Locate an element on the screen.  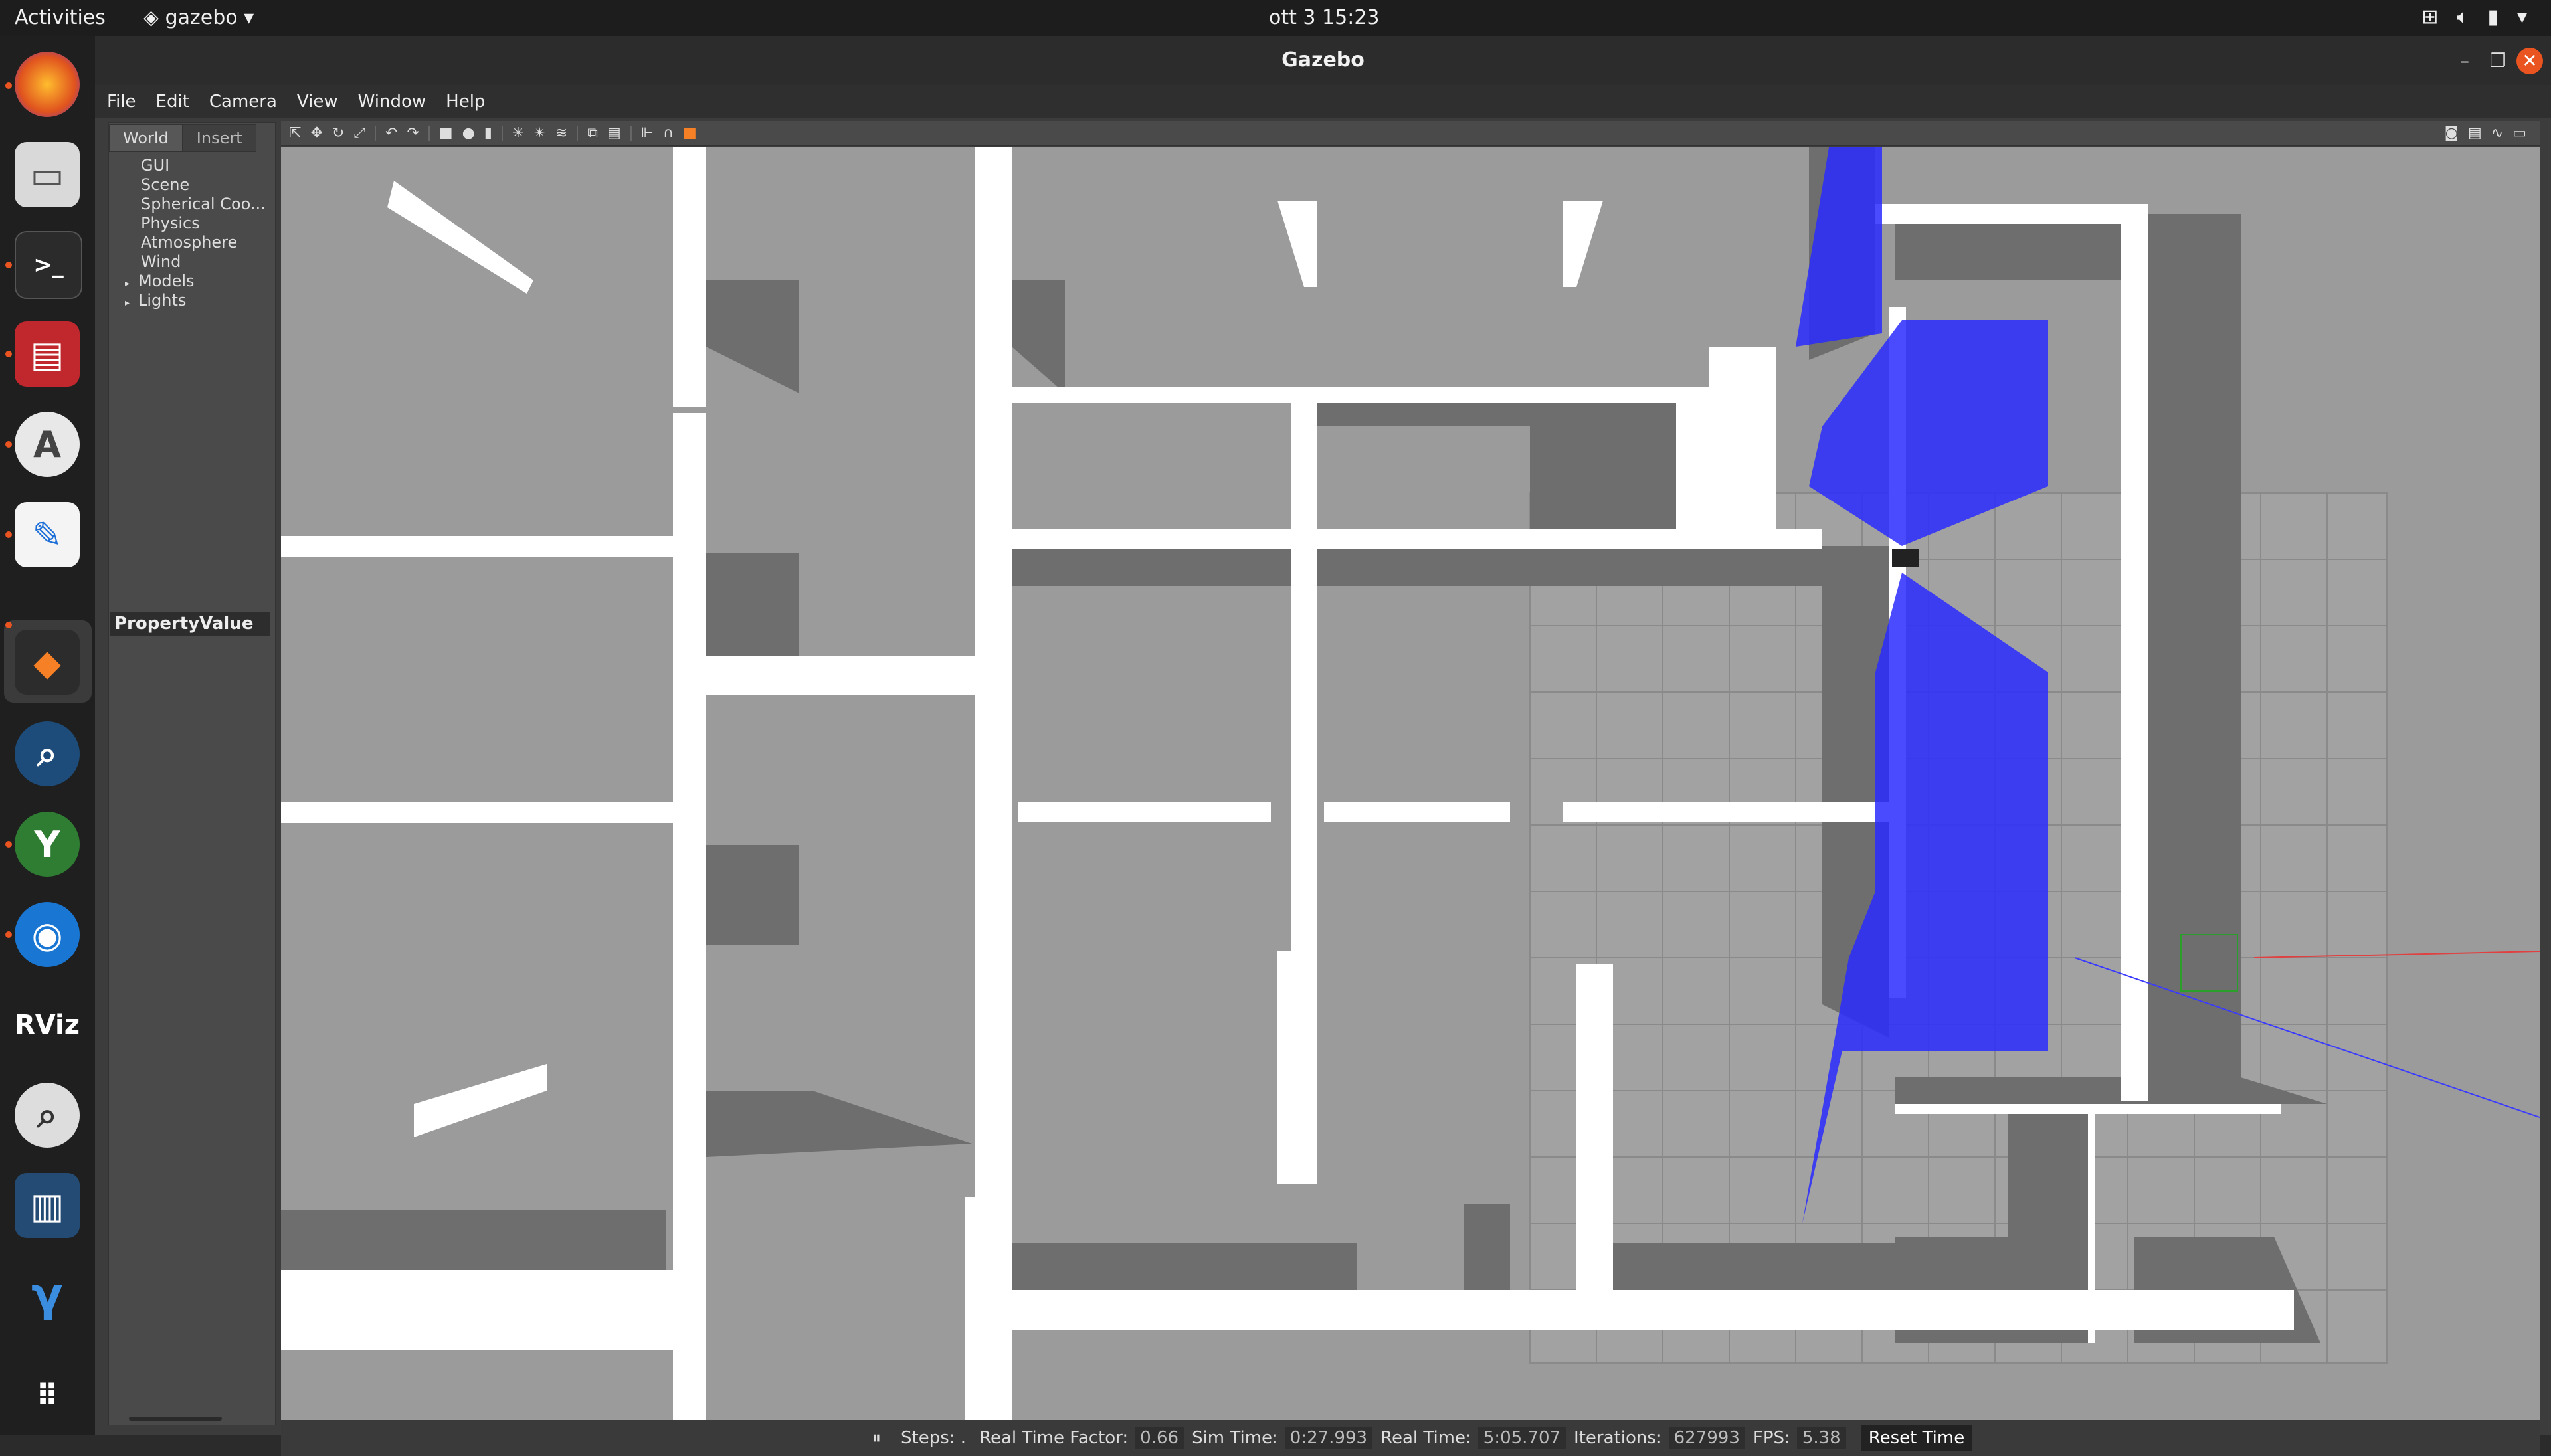
app-icon: ▤ is located at coordinates (47, 354).